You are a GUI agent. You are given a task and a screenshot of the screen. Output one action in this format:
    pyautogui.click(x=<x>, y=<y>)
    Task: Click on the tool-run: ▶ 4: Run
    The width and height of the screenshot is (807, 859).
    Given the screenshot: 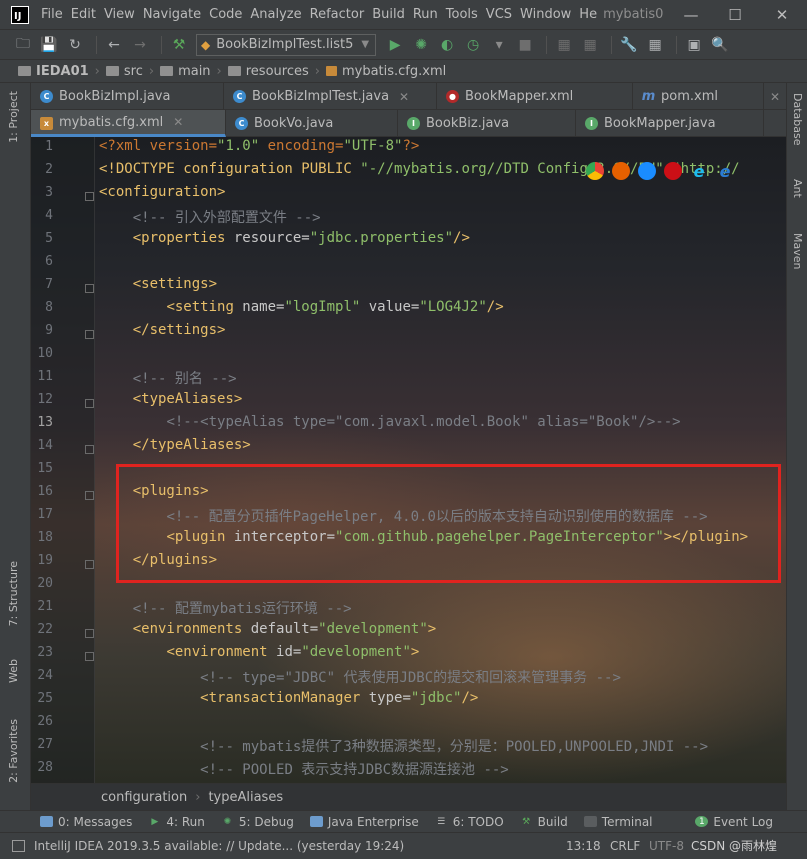 What is the action you would take?
    pyautogui.click(x=176, y=822)
    